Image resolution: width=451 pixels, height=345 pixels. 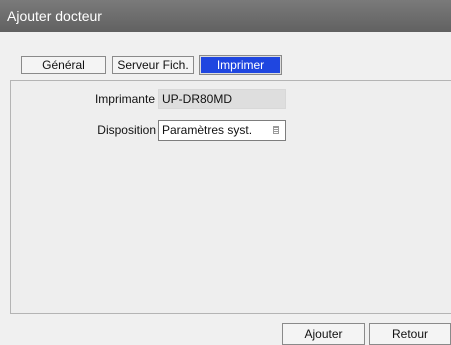 What do you see at coordinates (240, 65) in the screenshot?
I see `tab-print: Imprimer` at bounding box center [240, 65].